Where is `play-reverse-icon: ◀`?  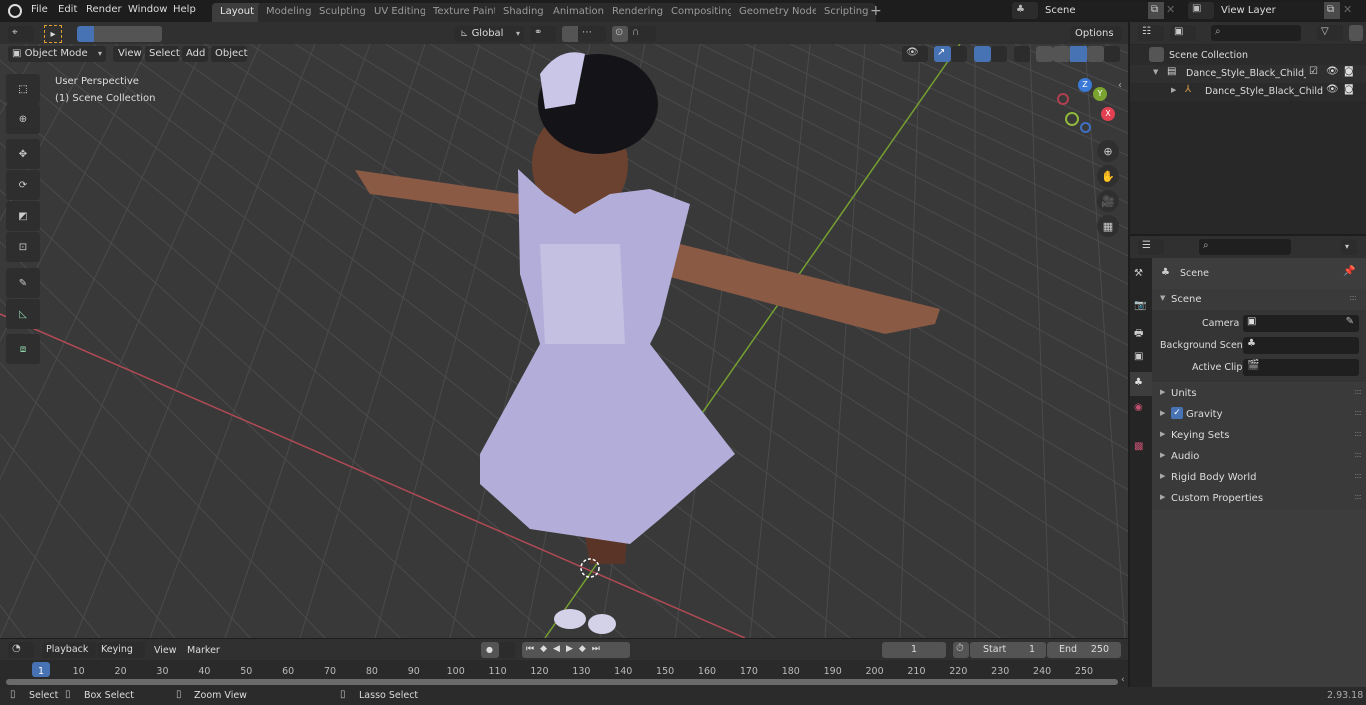 play-reverse-icon: ◀ is located at coordinates (559, 649).